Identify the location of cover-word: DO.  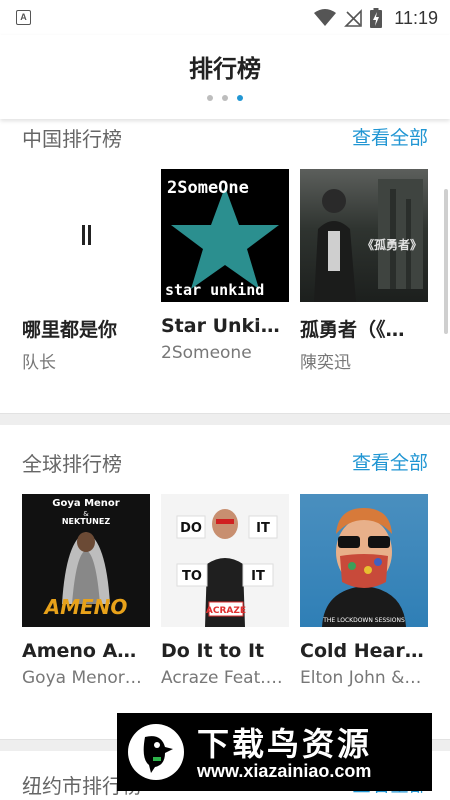
(191, 528).